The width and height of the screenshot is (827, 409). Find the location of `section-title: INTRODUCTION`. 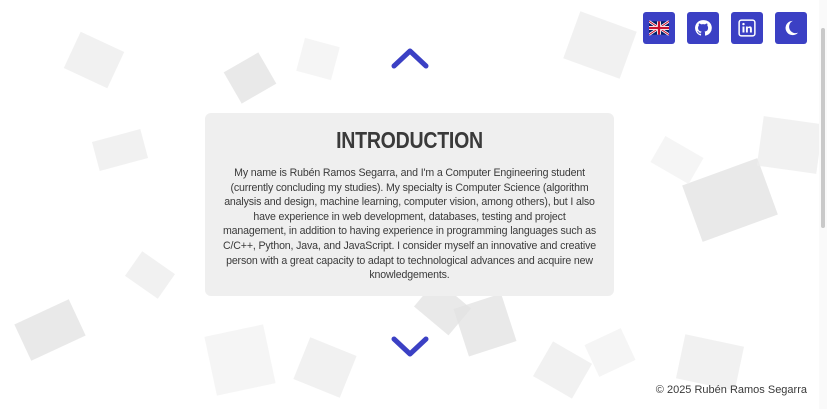

section-title: INTRODUCTION is located at coordinates (409, 140).